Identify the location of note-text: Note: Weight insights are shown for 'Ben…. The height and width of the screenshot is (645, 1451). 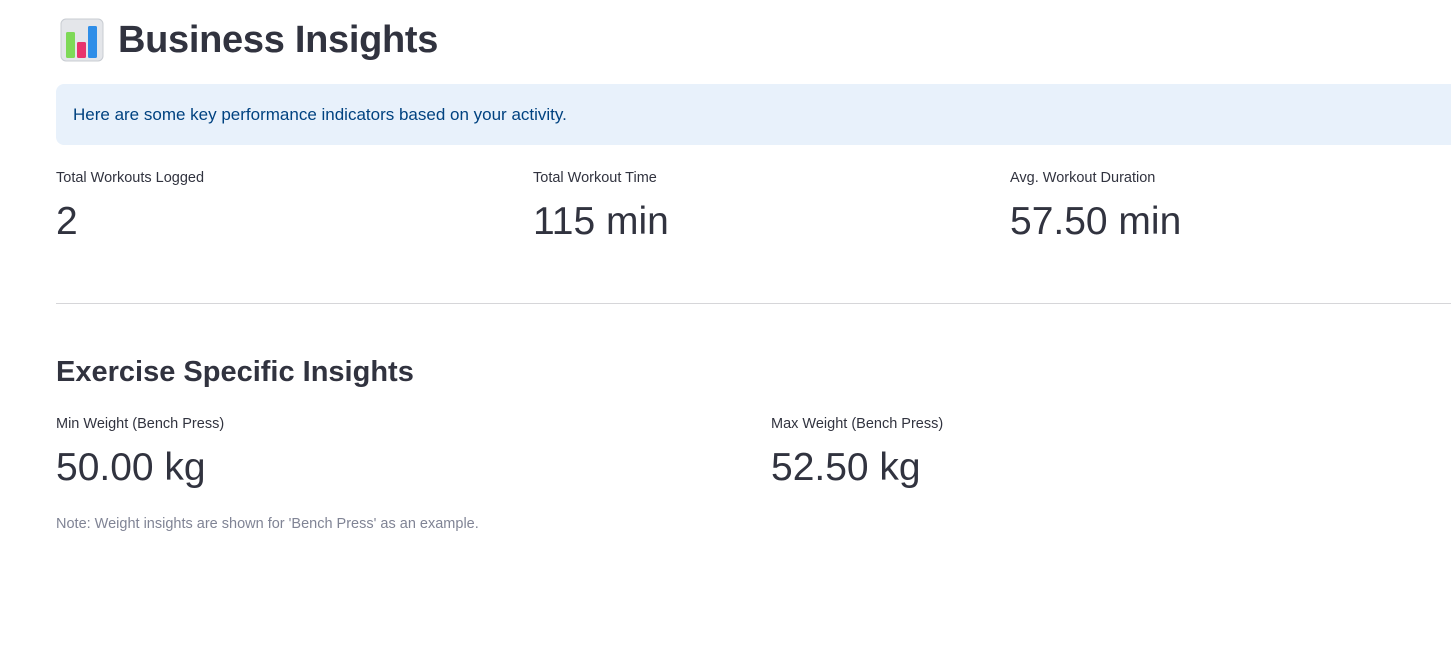
(267, 524).